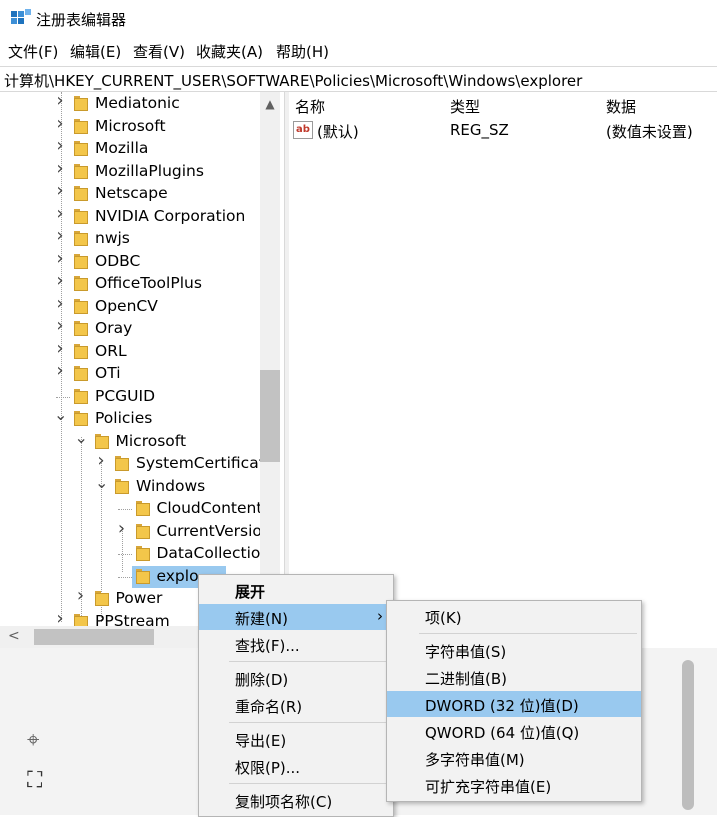 This screenshot has width=717, height=817. Describe the element at coordinates (130, 171) in the screenshot. I see `tree-item: › MozillaPlugins` at that location.